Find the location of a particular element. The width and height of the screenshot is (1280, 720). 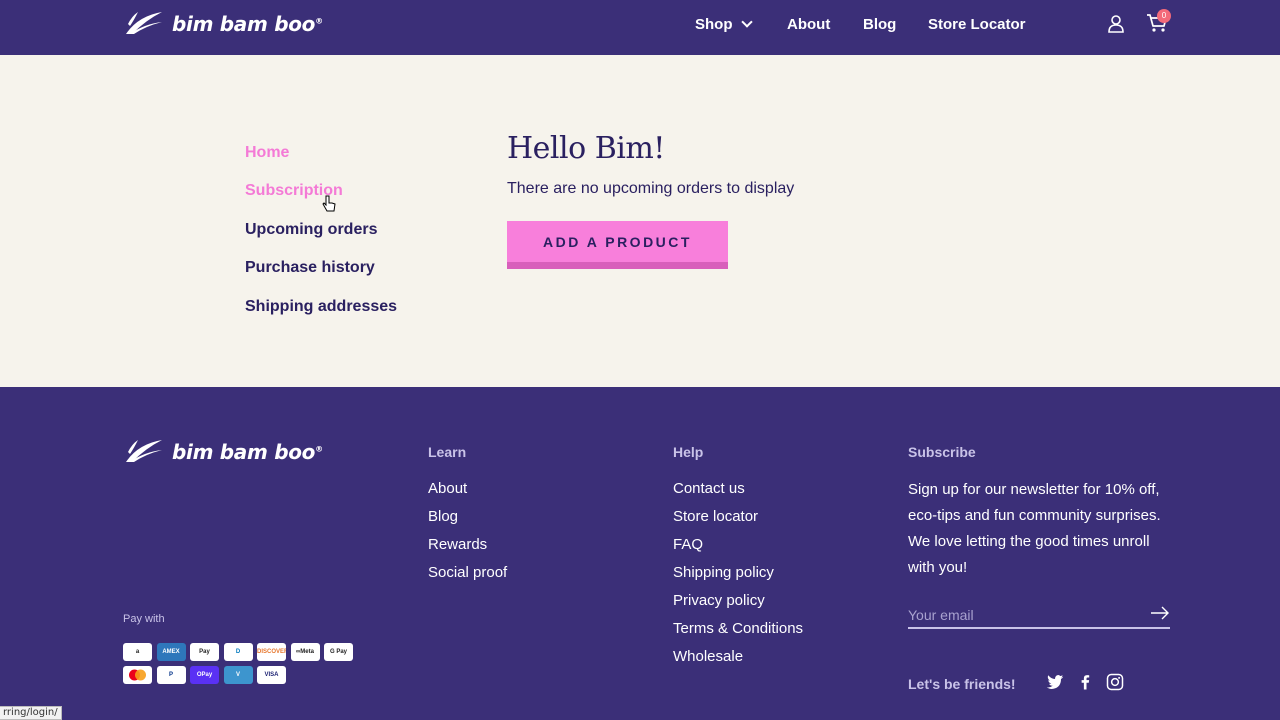

visa-icon: VISA is located at coordinates (271, 675).